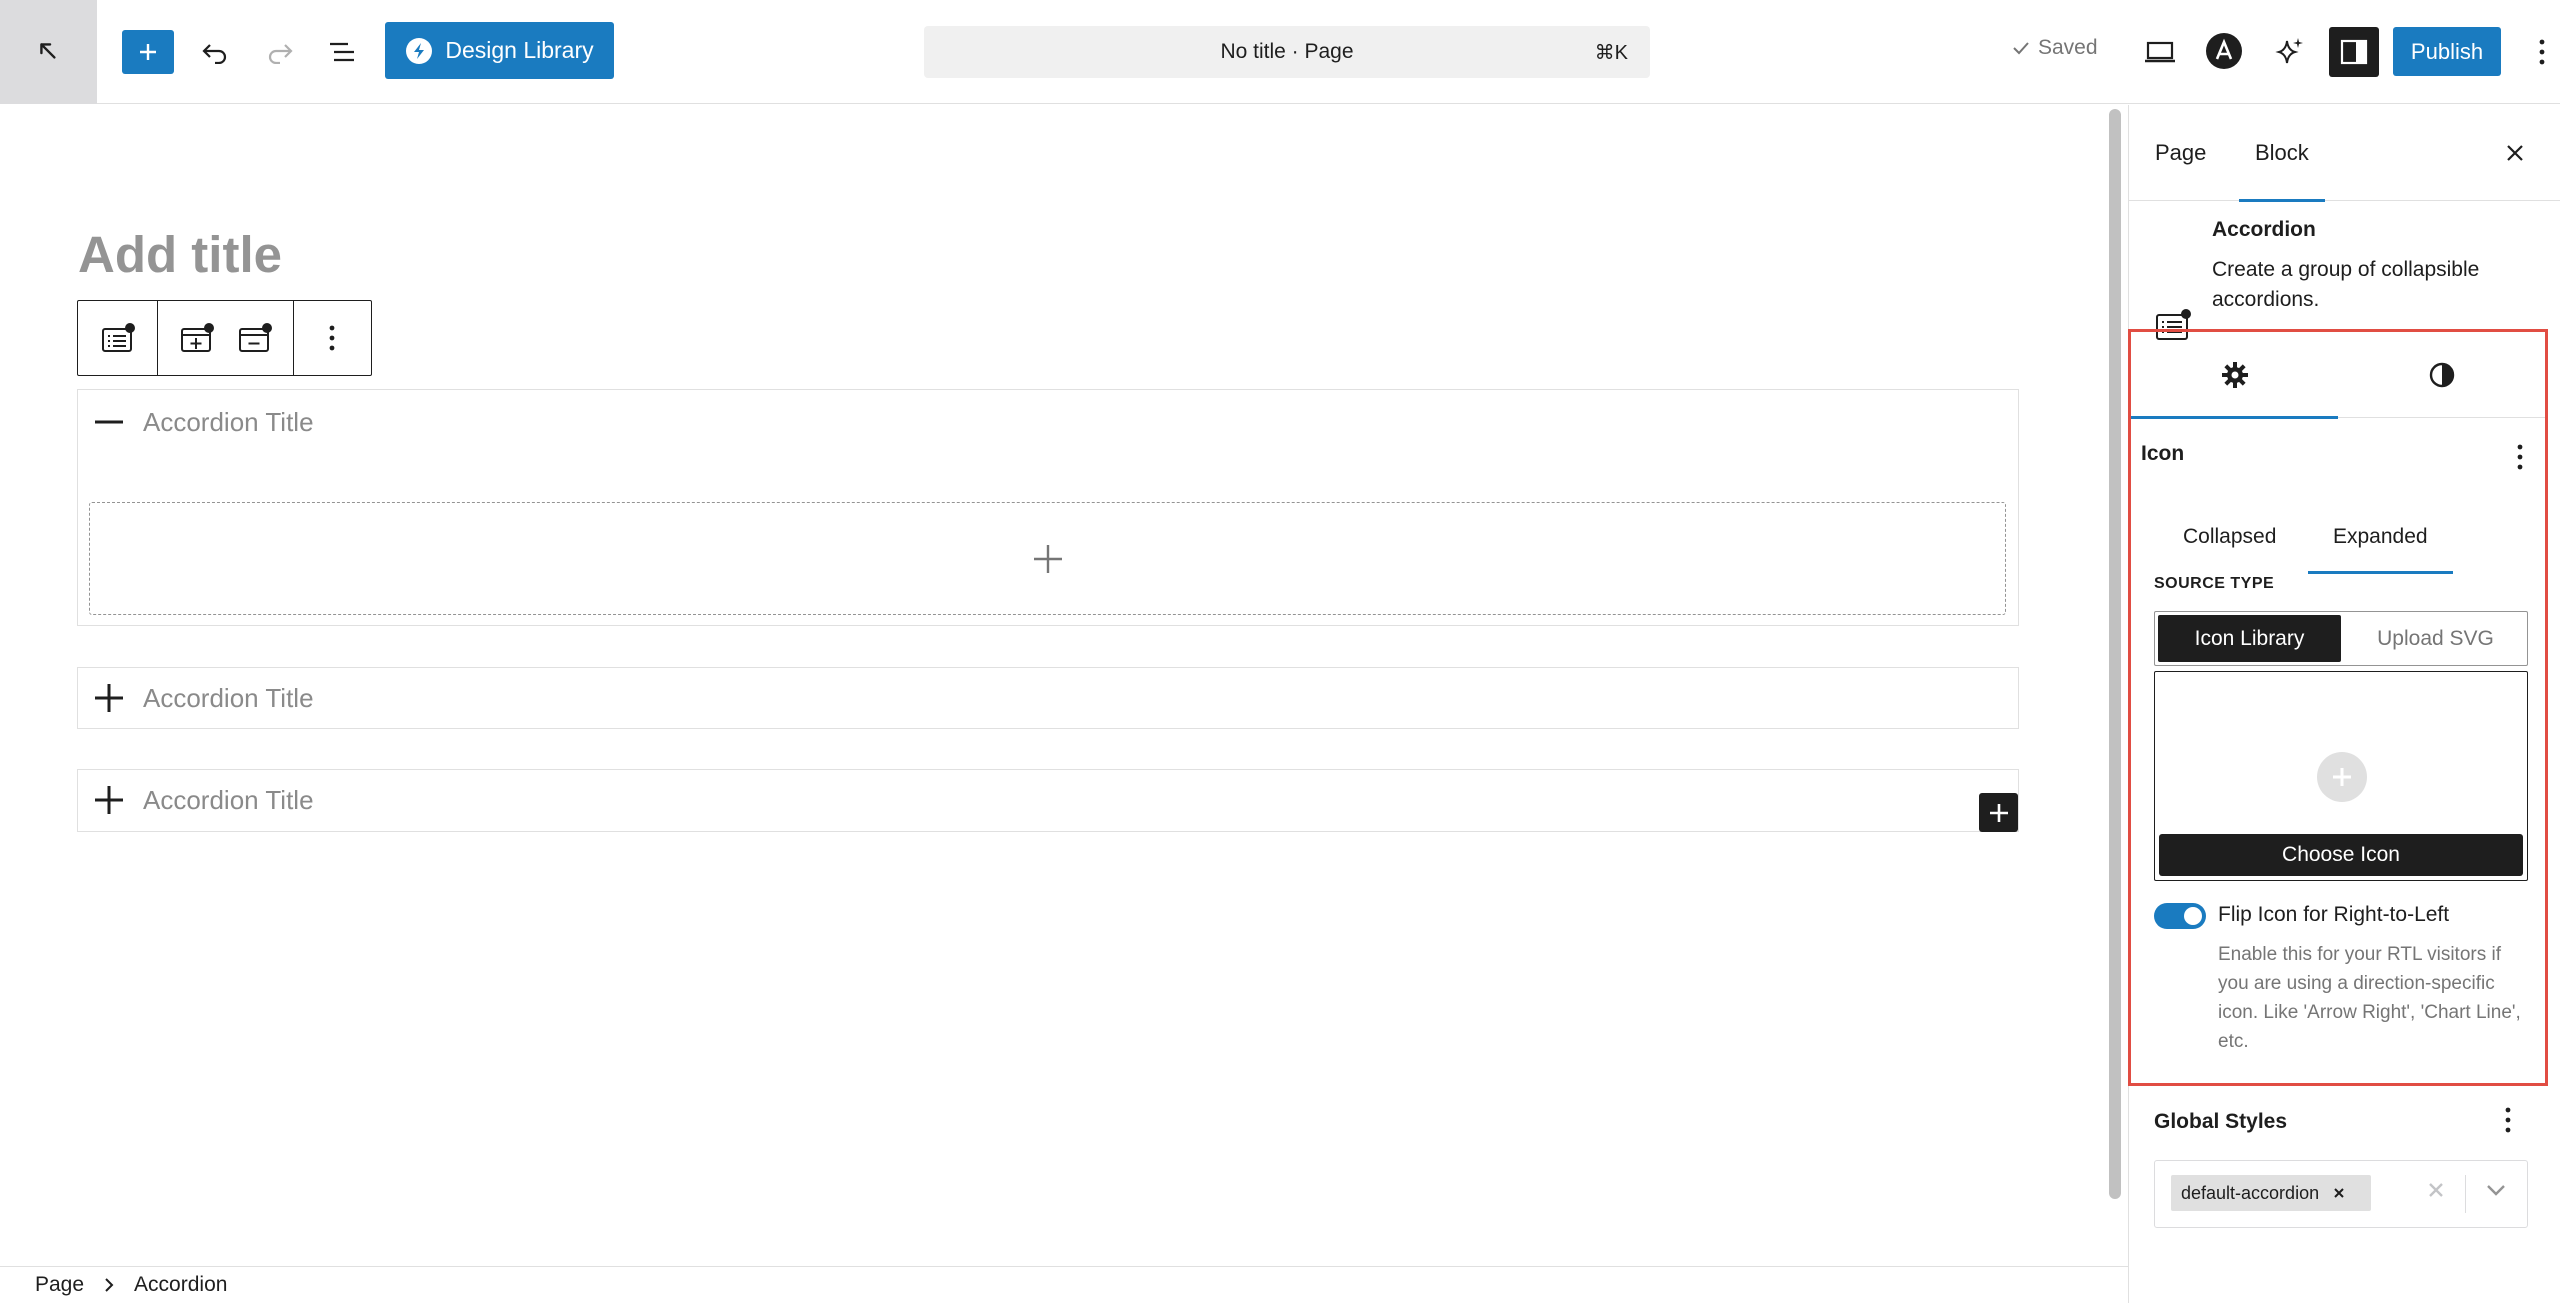 The height and width of the screenshot is (1303, 2560). I want to click on accordion-item-1: Accordion Title, so click(1048, 507).